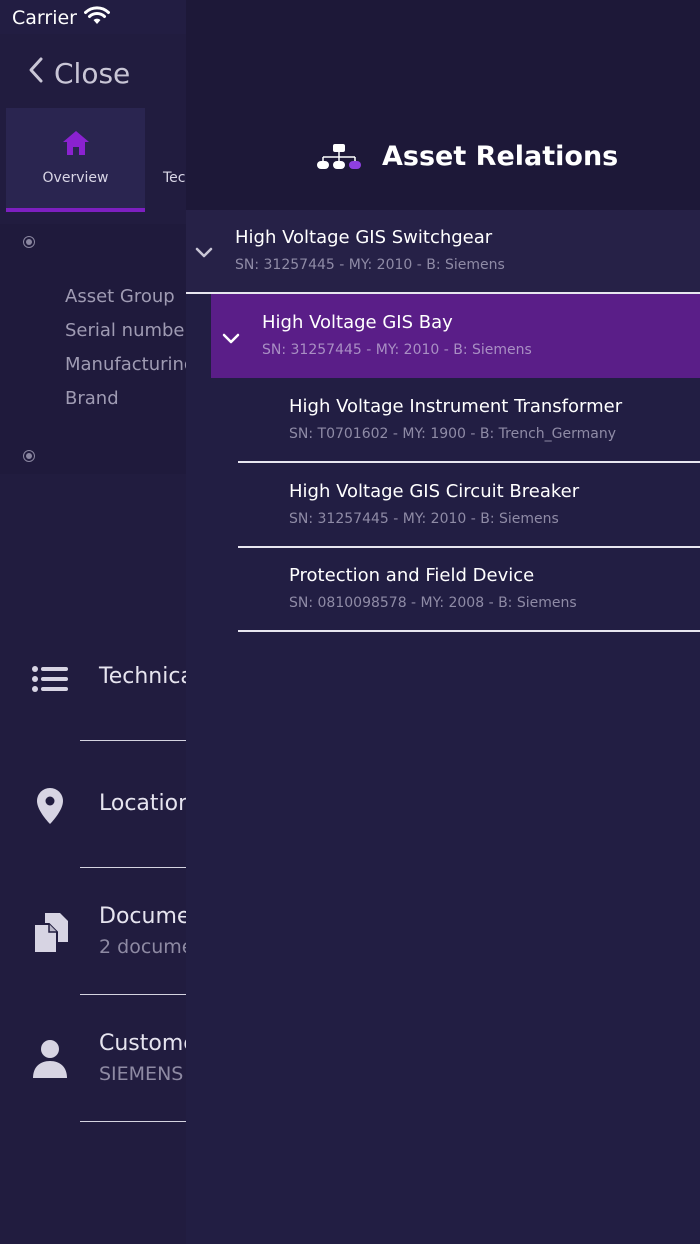  Describe the element at coordinates (174, 178) in the screenshot. I see `tab-technical-label: Tec` at that location.